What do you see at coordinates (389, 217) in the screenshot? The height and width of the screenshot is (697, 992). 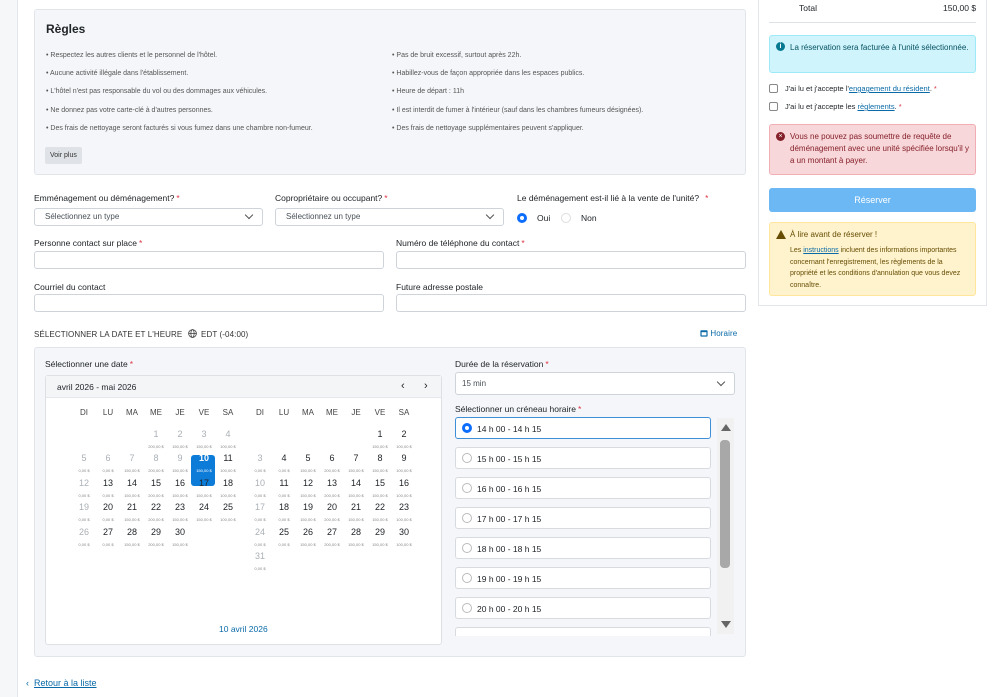 I see `owner-type-select: Sélectionnez un type` at bounding box center [389, 217].